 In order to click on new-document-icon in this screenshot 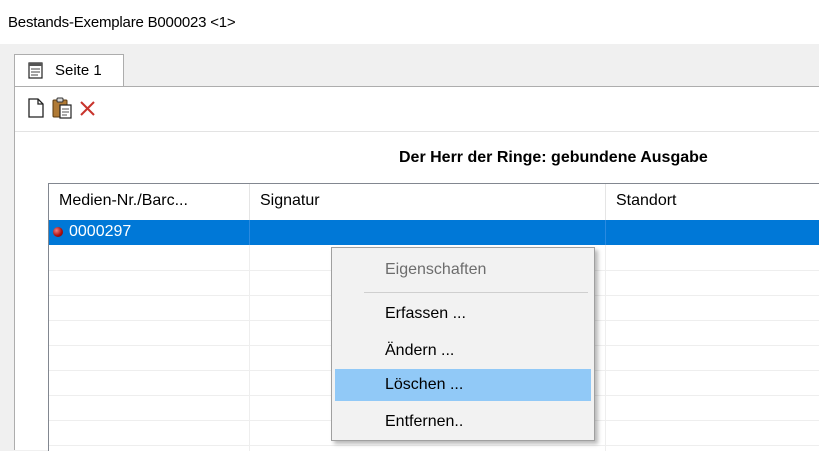, I will do `click(36, 108)`.